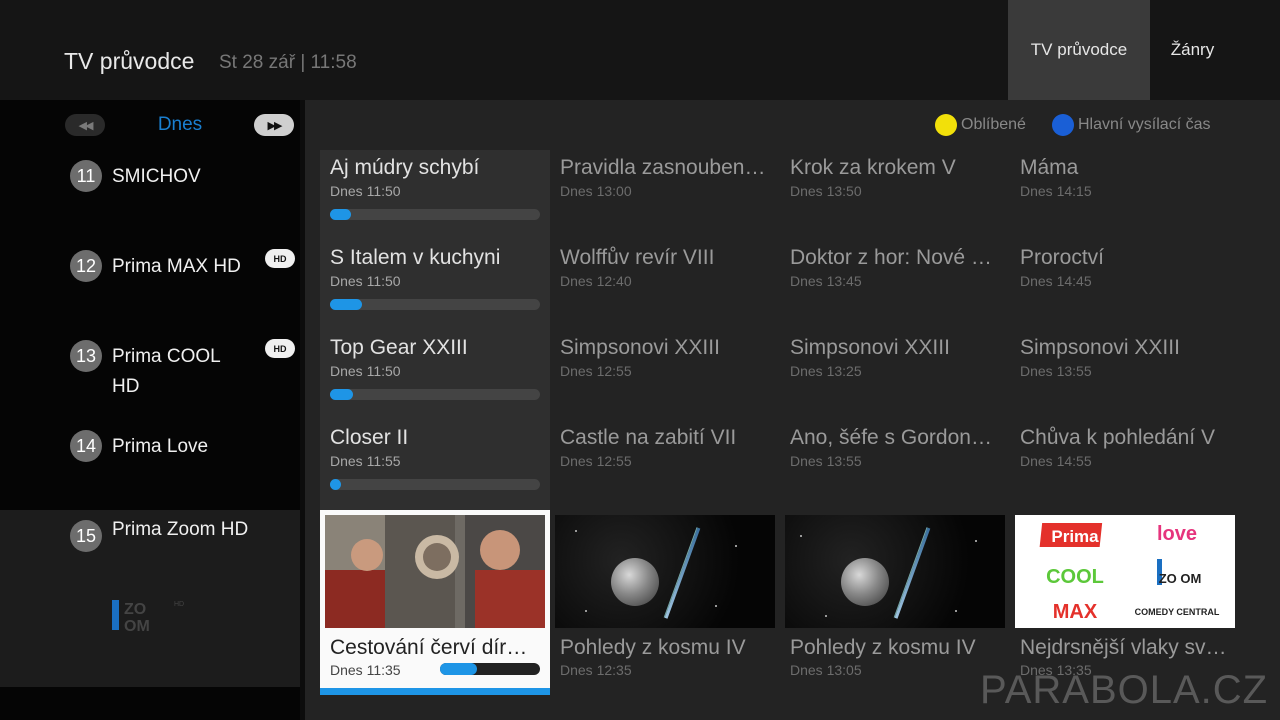 This screenshot has width=1280, height=720. Describe the element at coordinates (85, 125) in the screenshot. I see `rewind-icon: ◀◀` at that location.